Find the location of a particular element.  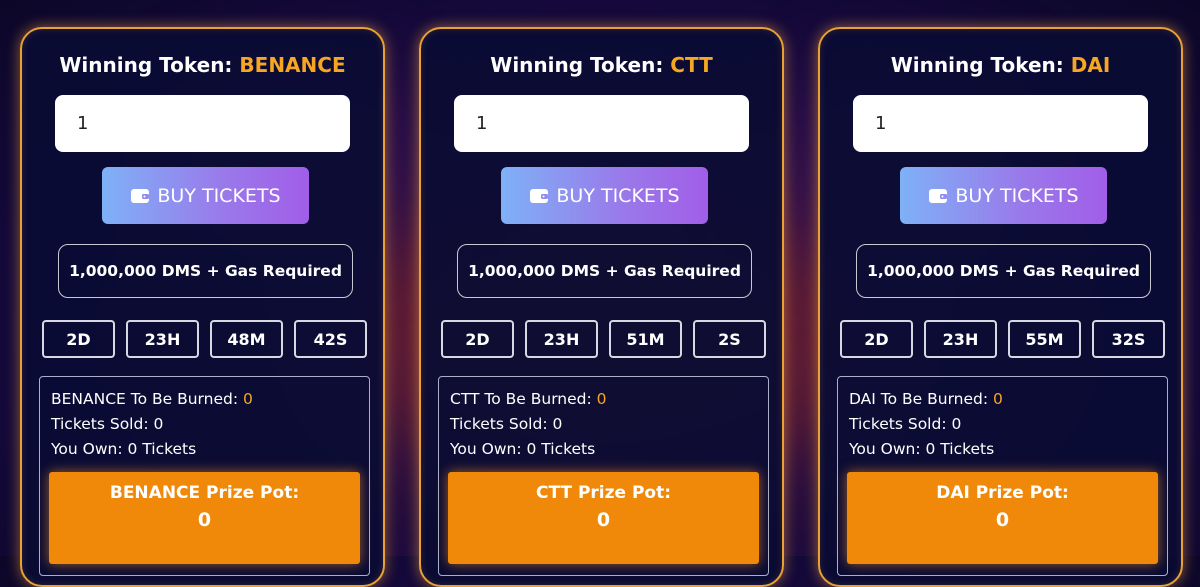

countdown-timer: 2D 23H 51M 2S is located at coordinates (604, 339).